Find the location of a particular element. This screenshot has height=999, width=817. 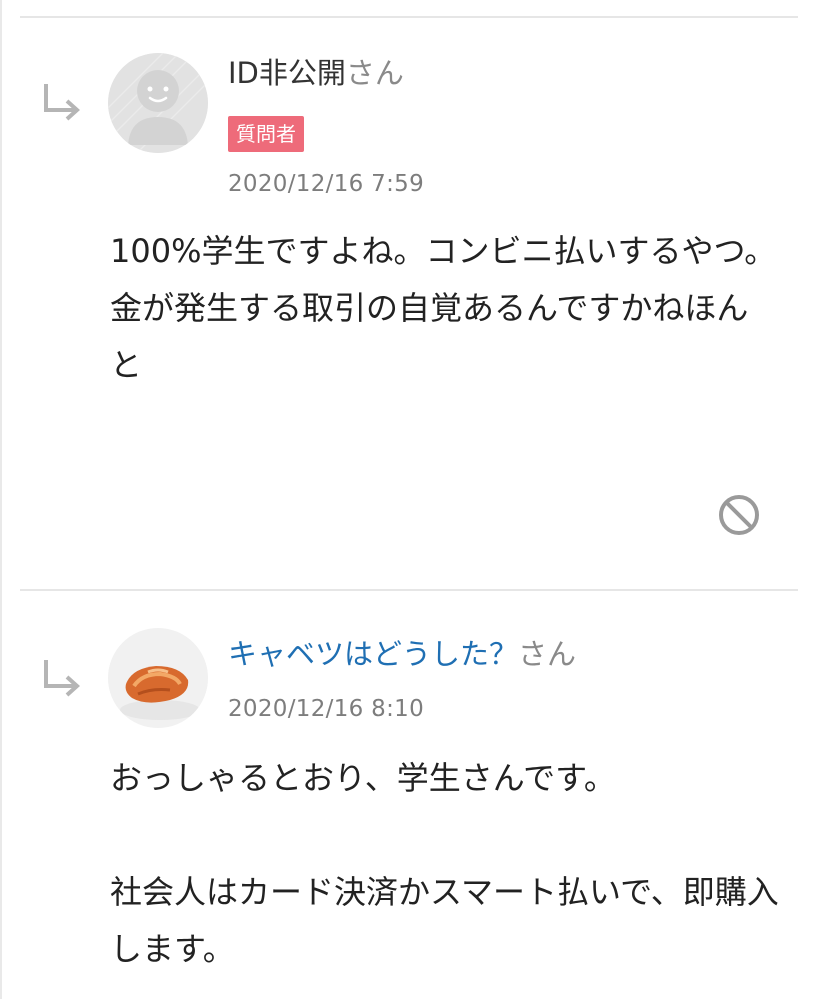

author-name: ID非公開 is located at coordinates (287, 73).